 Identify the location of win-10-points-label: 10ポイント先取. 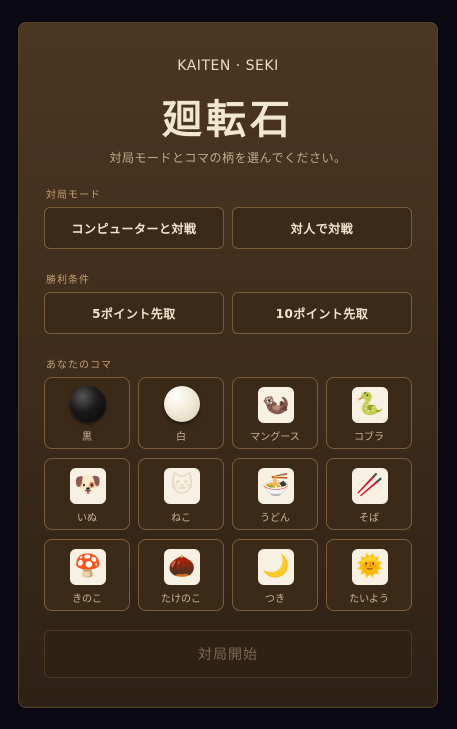
(322, 313).